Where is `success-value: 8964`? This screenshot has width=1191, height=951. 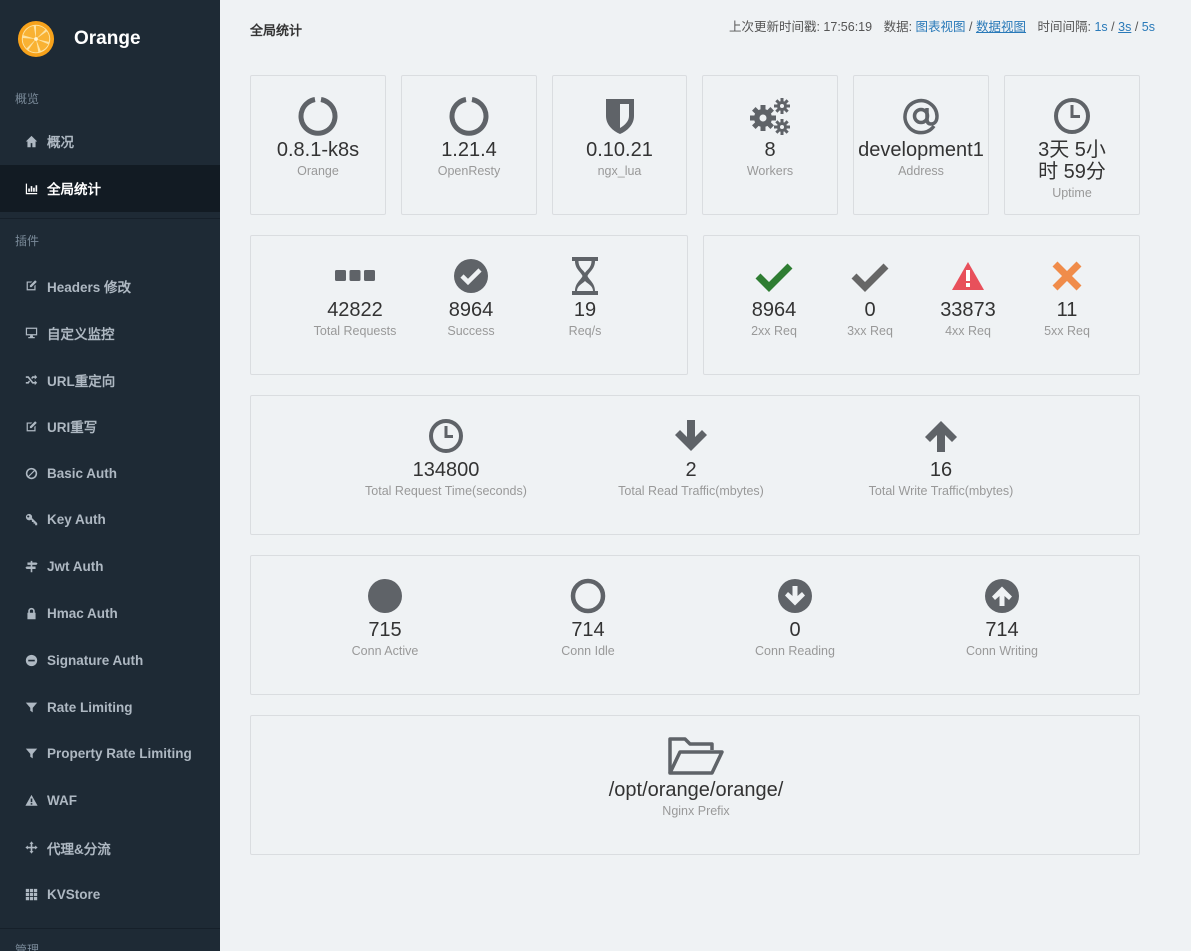
success-value: 8964 is located at coordinates (471, 310).